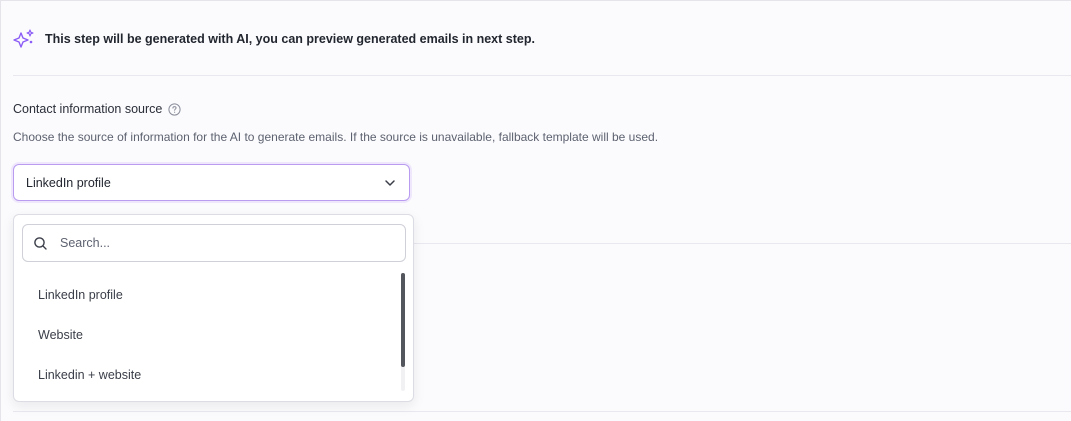  Describe the element at coordinates (204, 375) in the screenshot. I see `option-linkedin-website: Linkedin + website` at that location.